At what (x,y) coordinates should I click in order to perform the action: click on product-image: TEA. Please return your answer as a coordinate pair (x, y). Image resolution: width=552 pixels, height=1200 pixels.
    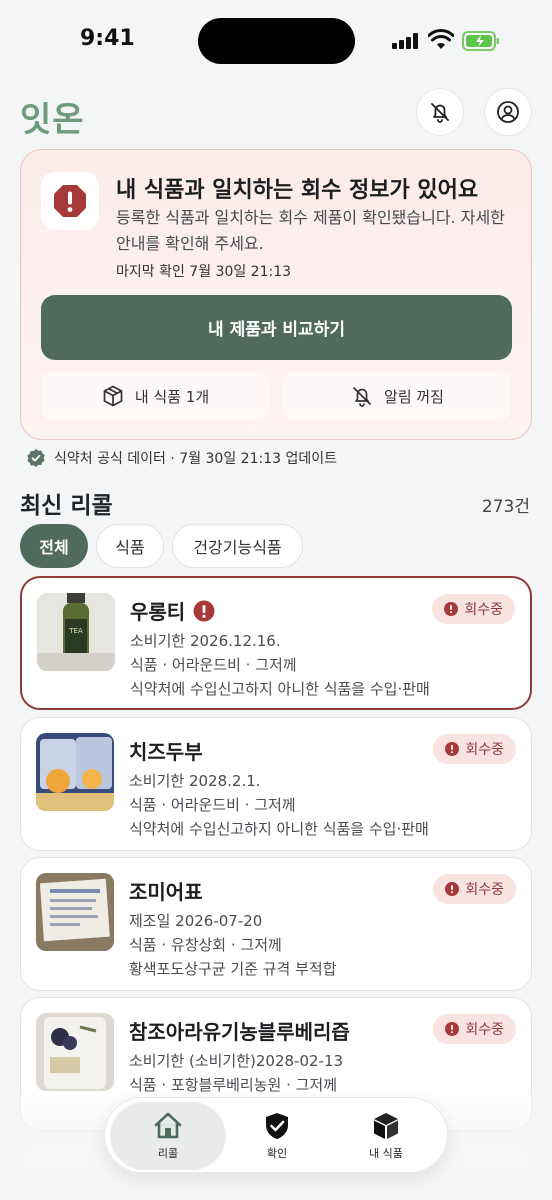
    Looking at the image, I should click on (76, 632).